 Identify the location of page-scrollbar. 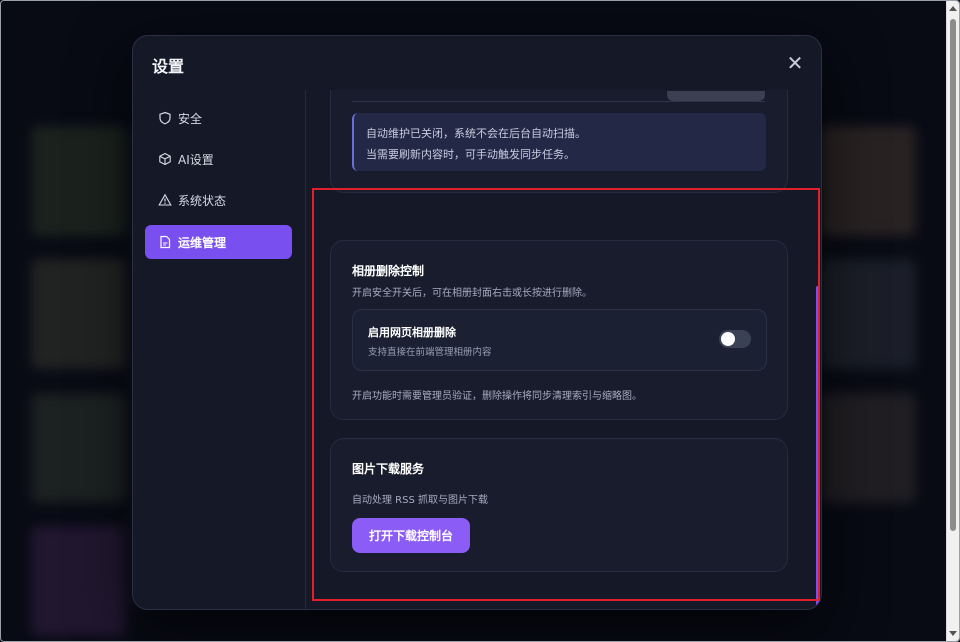
(952, 321).